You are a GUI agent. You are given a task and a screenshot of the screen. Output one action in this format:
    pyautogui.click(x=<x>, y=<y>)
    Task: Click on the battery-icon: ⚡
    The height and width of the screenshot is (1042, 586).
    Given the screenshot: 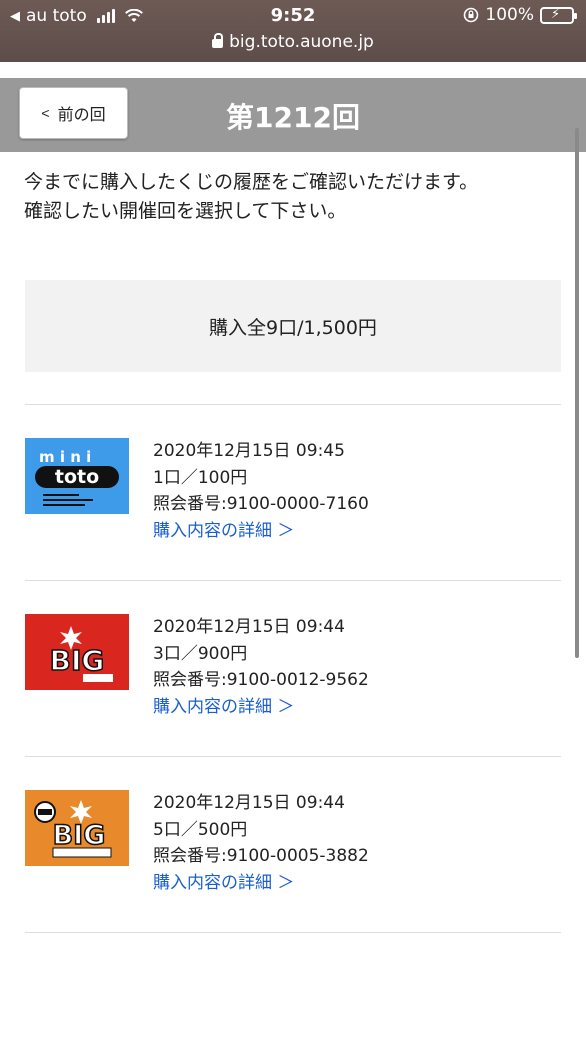 What is the action you would take?
    pyautogui.click(x=558, y=15)
    